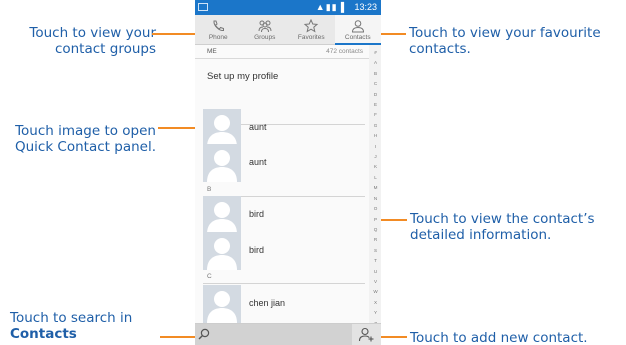 The height and width of the screenshot is (345, 626). Describe the element at coordinates (375, 261) in the screenshot. I see `index-letter: T` at that location.